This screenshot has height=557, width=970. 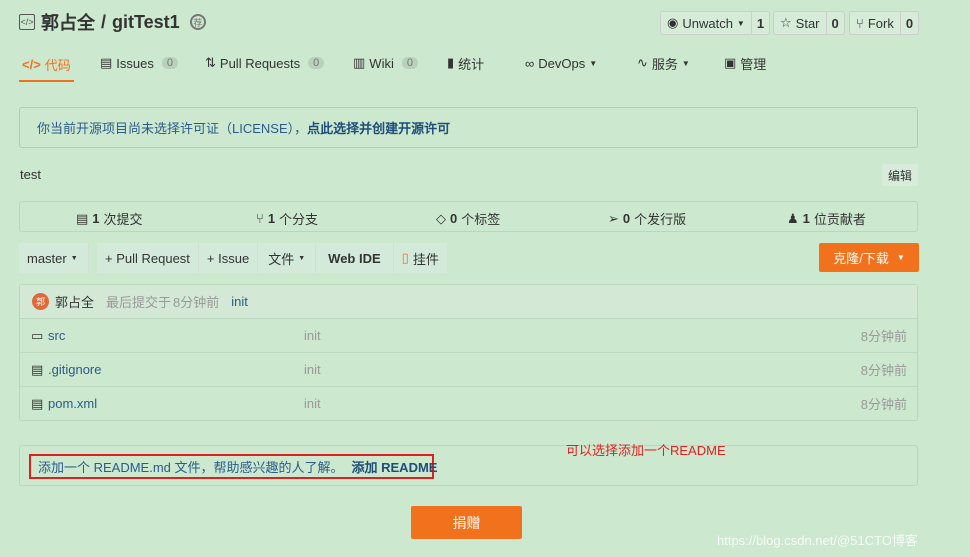 I want to click on readme-highlight-box: 添加一个 README.md 文件，帮助感兴趣的人了解。 添加 README, so click(x=233, y=466).